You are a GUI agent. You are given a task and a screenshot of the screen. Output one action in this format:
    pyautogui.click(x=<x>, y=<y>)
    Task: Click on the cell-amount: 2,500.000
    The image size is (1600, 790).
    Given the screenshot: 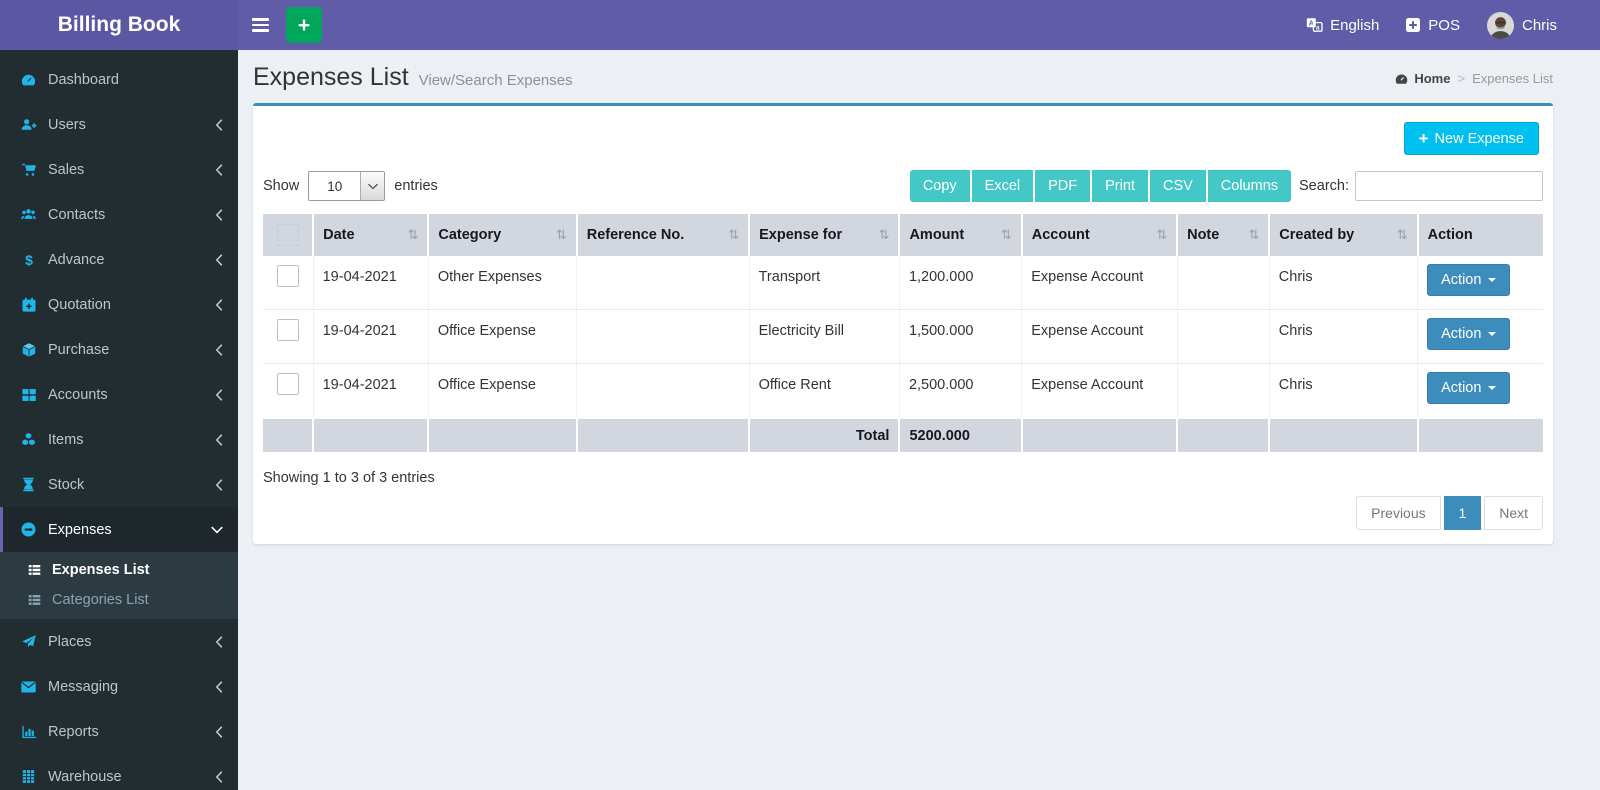 What is the action you would take?
    pyautogui.click(x=960, y=391)
    